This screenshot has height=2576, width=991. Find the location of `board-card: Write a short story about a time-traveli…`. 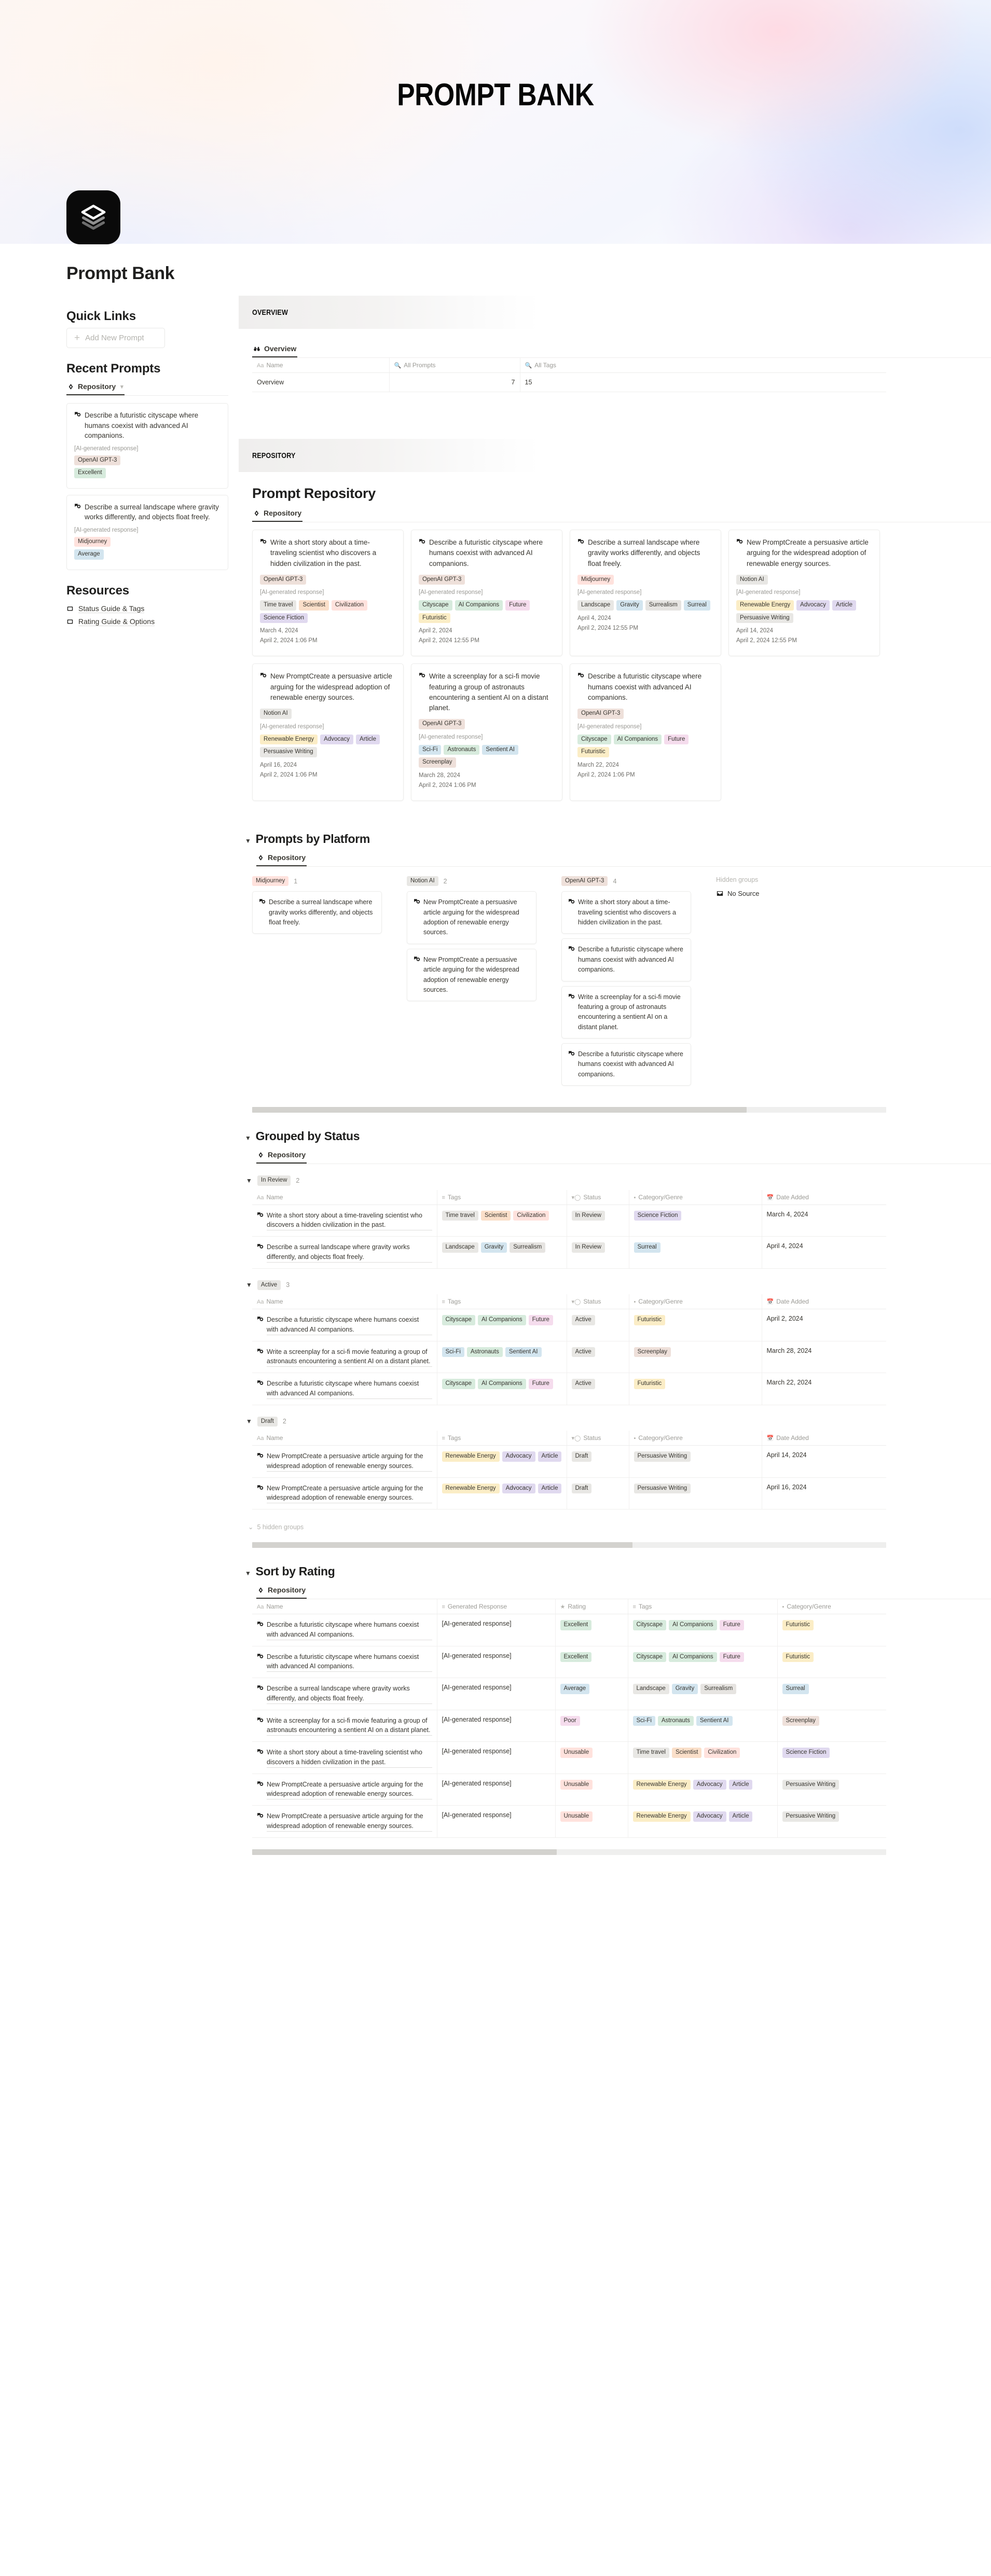

board-card: Write a short story about a time-traveli… is located at coordinates (626, 912).